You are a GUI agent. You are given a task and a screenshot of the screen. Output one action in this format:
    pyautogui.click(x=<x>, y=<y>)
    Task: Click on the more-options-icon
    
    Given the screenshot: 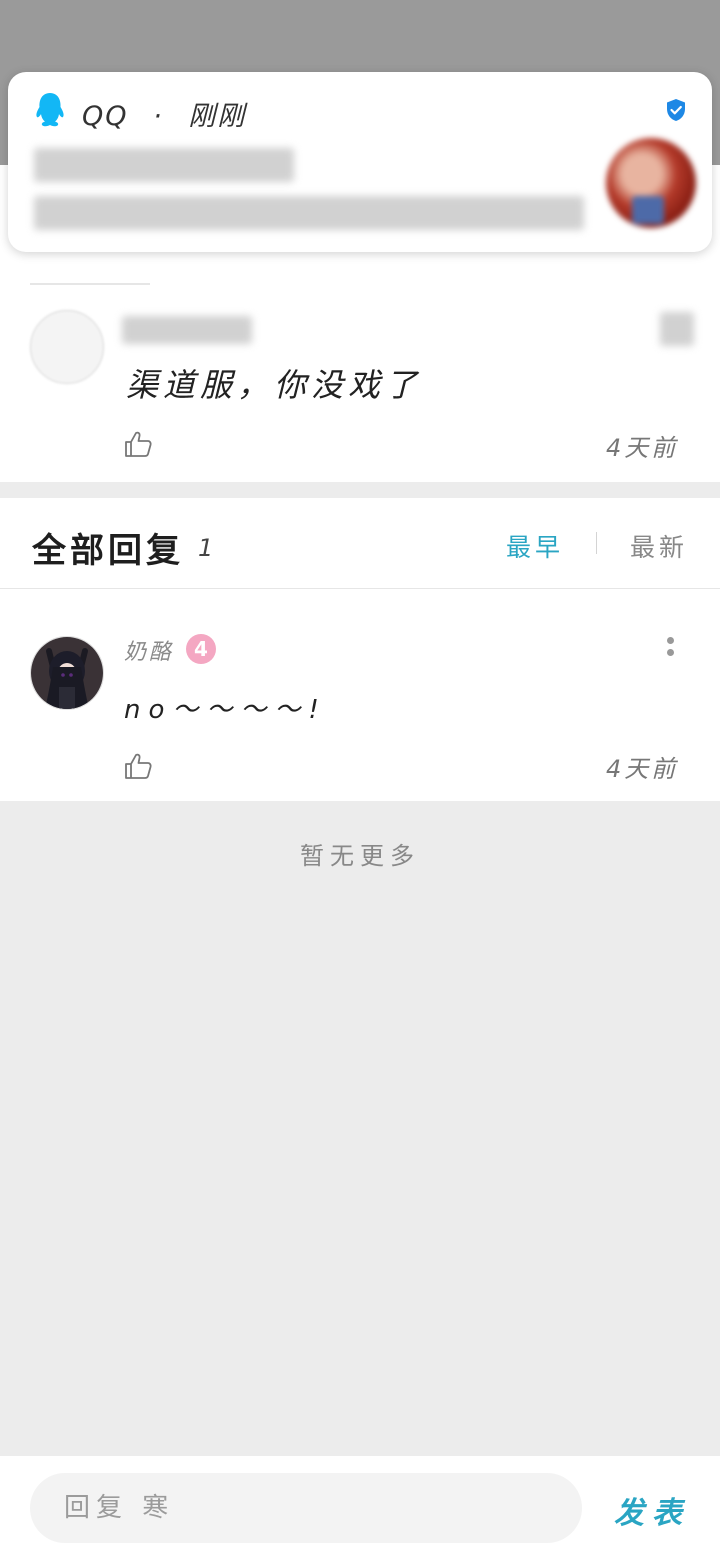 What is the action you would take?
    pyautogui.click(x=670, y=652)
    